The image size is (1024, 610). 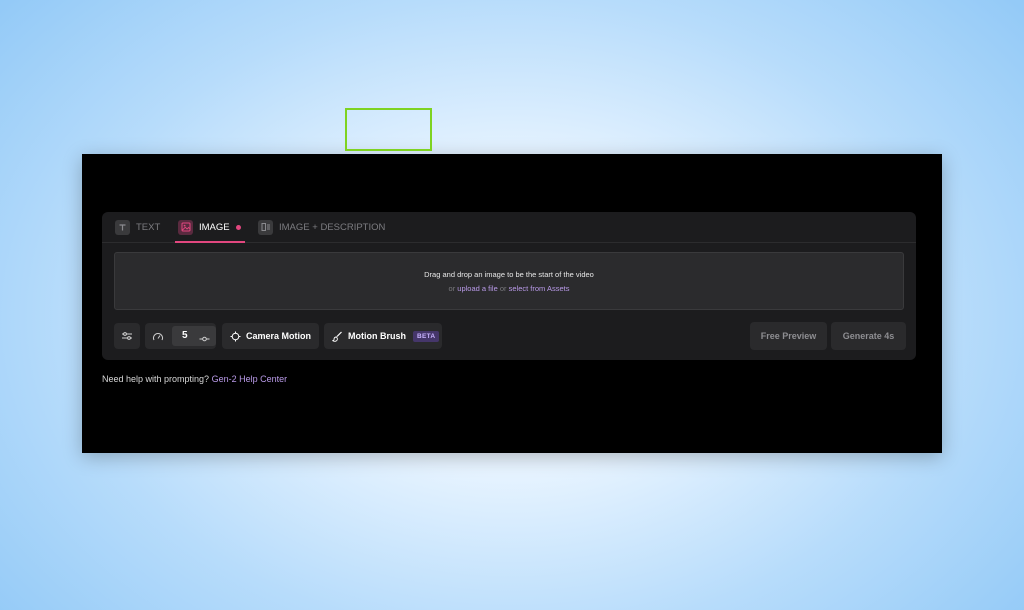 I want to click on sliders-icon, so click(x=127, y=336).